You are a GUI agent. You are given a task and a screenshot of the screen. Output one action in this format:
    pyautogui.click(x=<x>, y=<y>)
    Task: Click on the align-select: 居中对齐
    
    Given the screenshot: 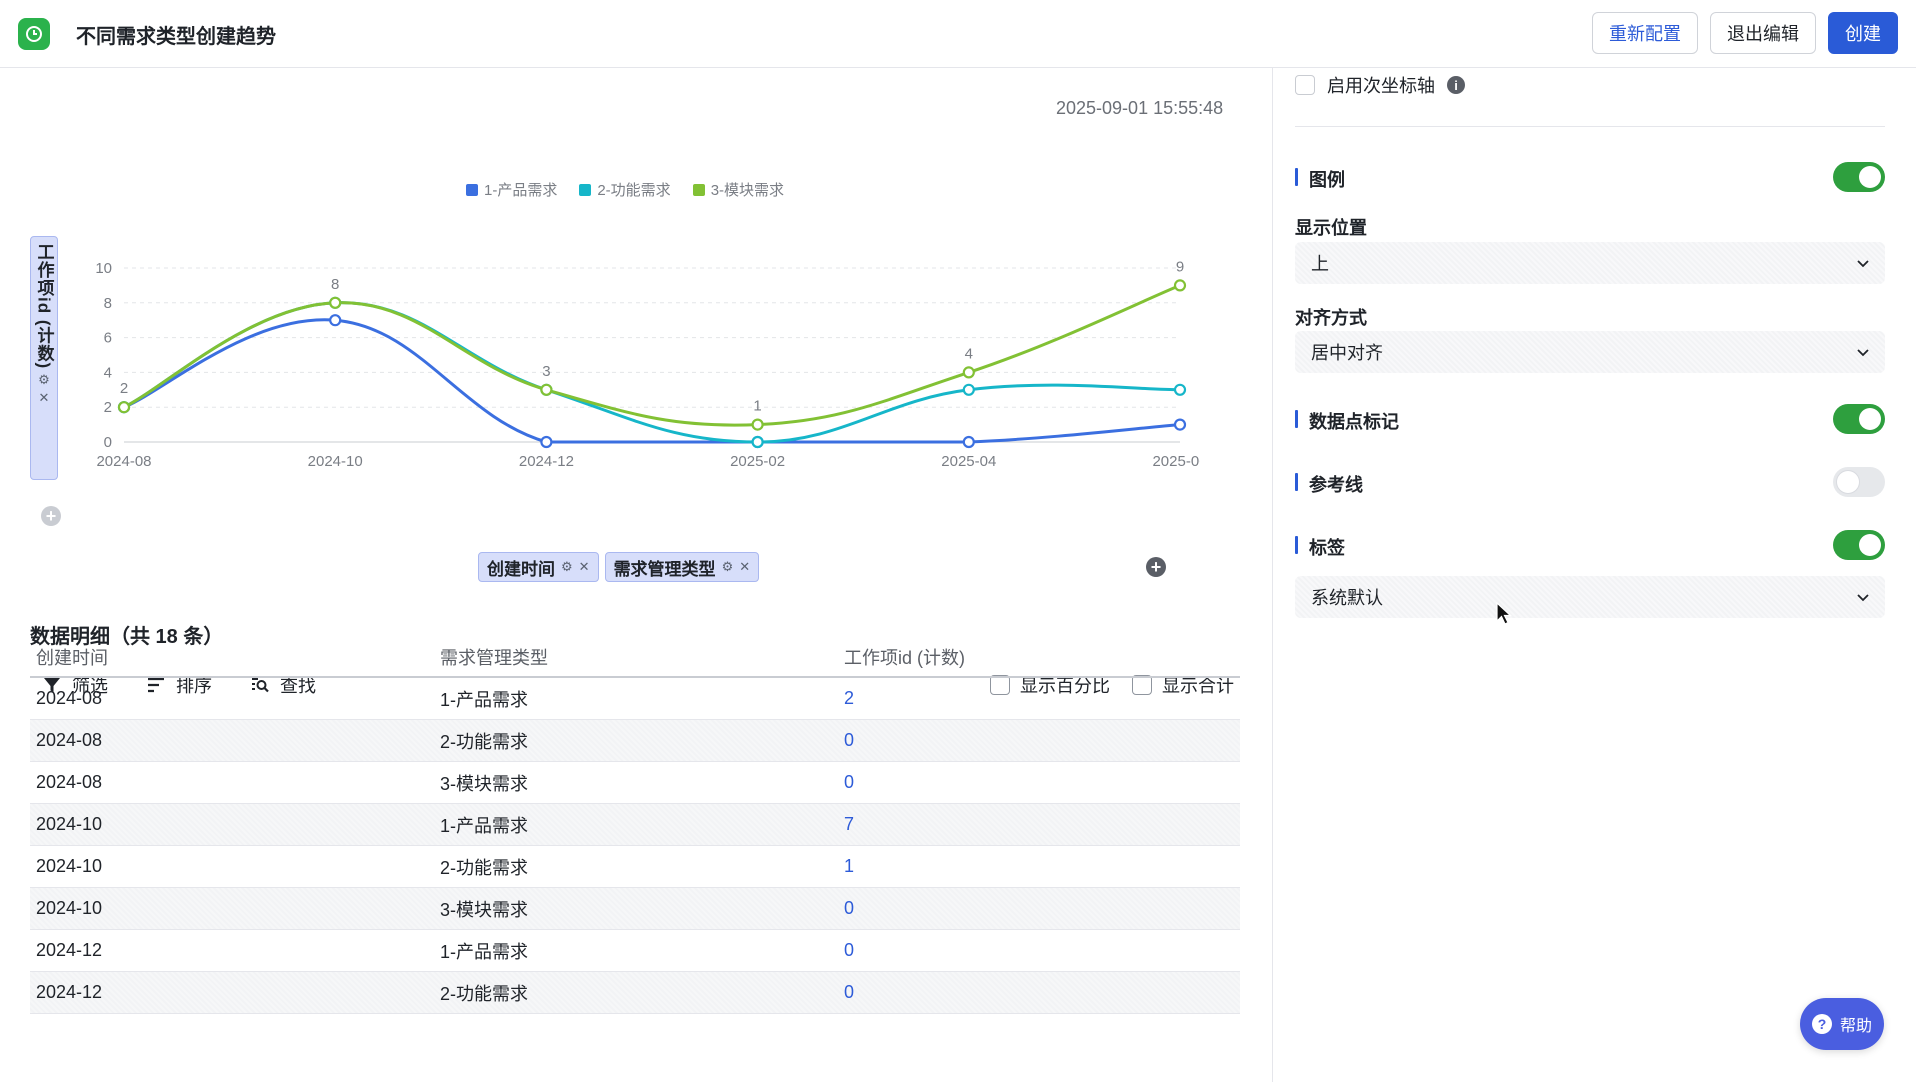 What is the action you would take?
    pyautogui.click(x=1590, y=352)
    